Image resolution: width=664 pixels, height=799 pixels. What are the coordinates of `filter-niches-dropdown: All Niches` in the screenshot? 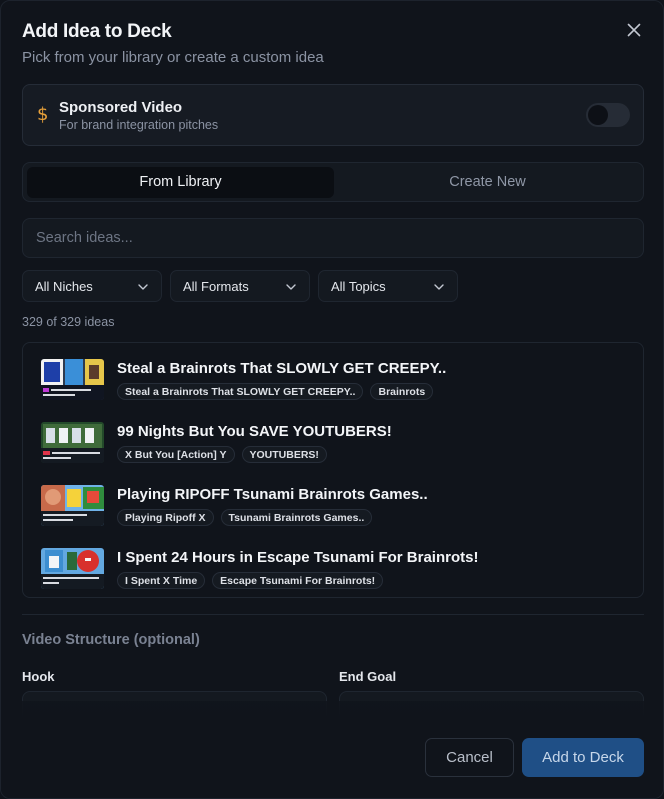 It's located at (92, 286).